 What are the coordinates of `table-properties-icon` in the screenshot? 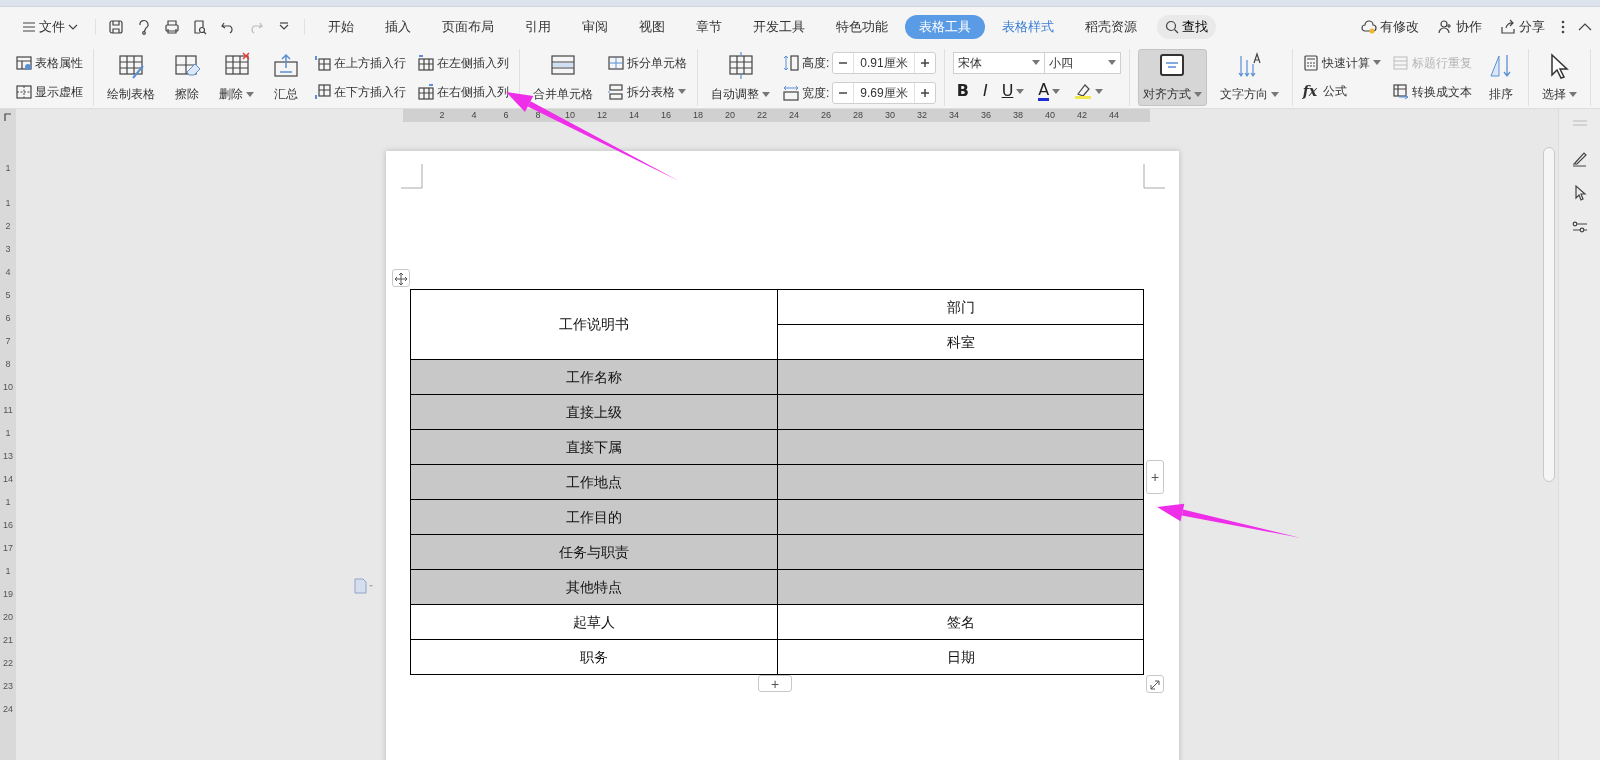 It's located at (24, 63).